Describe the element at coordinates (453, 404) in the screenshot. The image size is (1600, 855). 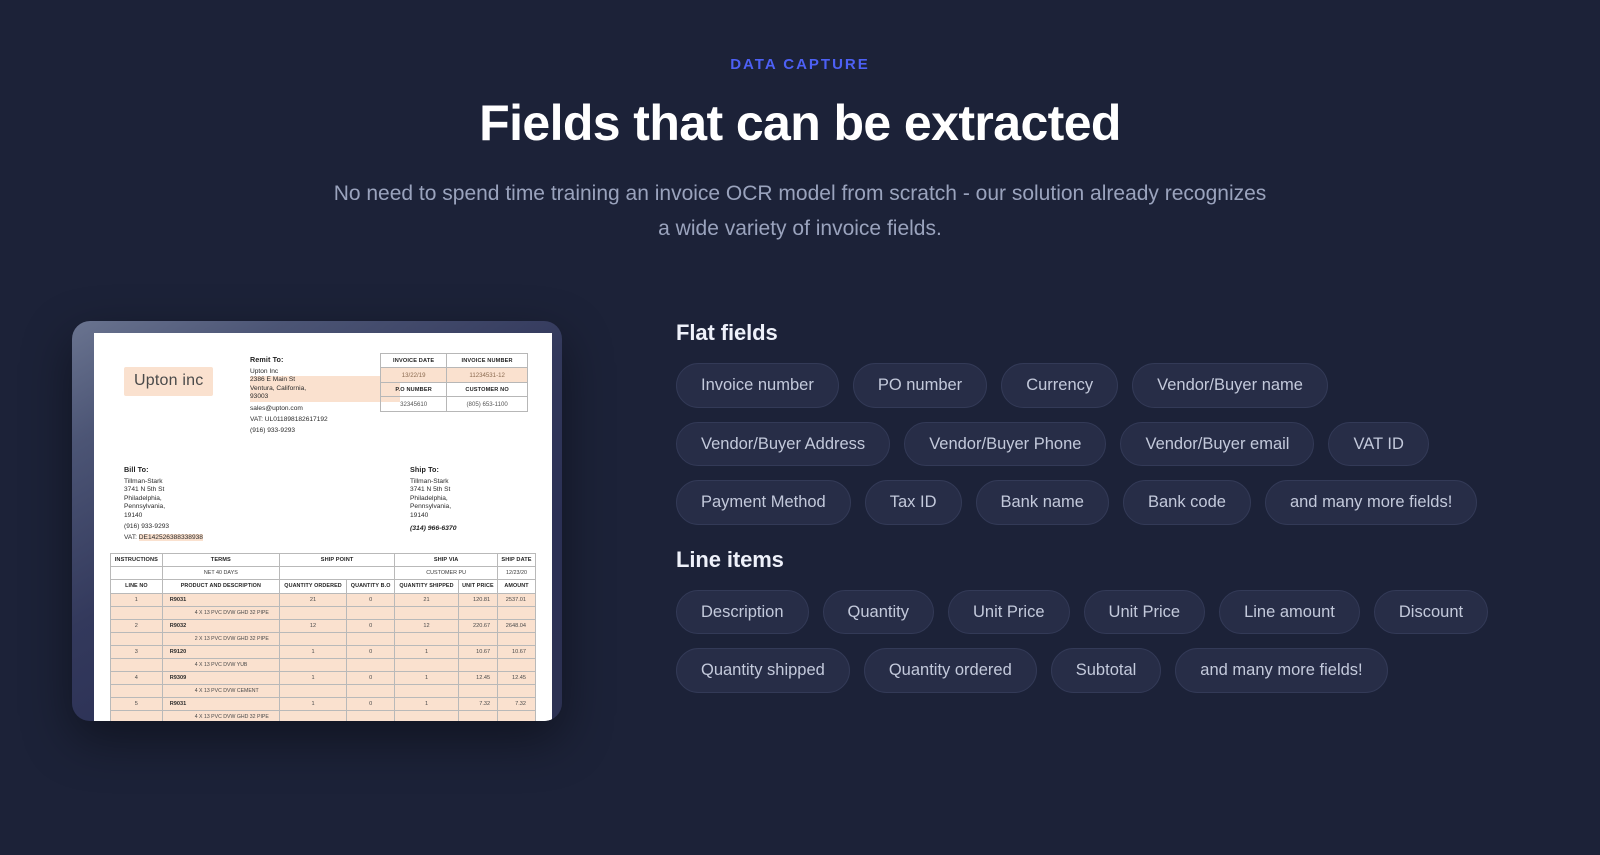
I see `table-row: 32345610 (805) 653-1100` at that location.